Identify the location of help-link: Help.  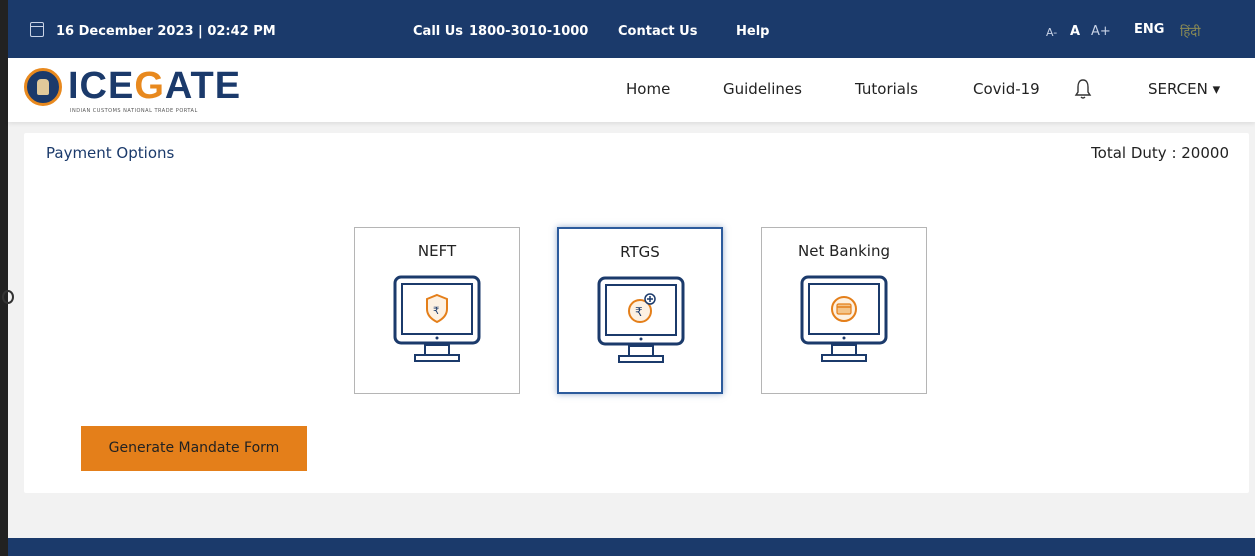
(752, 31).